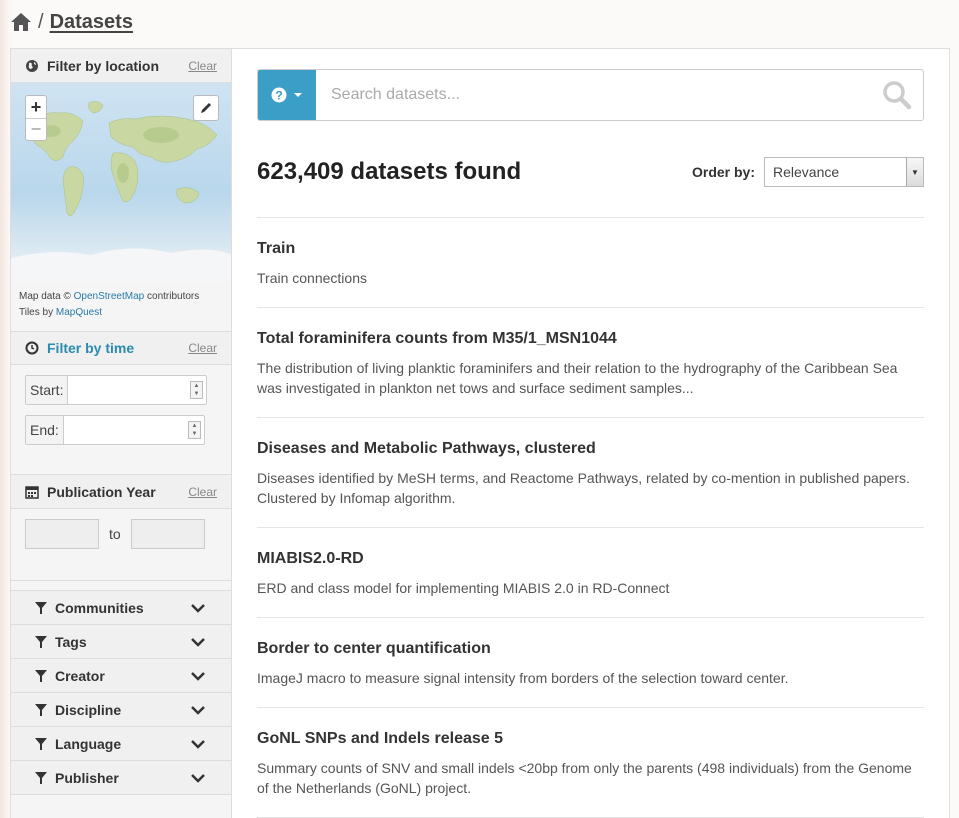 Image resolution: width=959 pixels, height=818 pixels. Describe the element at coordinates (91, 348) in the screenshot. I see `time-filter-title: Filter by time` at that location.